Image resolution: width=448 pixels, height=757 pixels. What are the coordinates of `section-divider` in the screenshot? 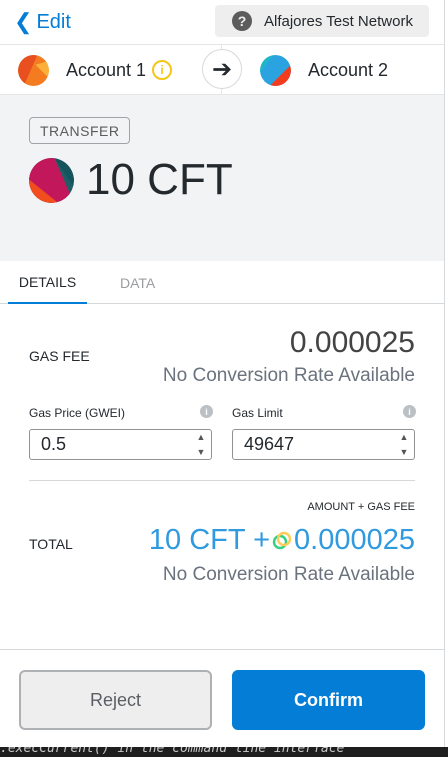 It's located at (222, 480).